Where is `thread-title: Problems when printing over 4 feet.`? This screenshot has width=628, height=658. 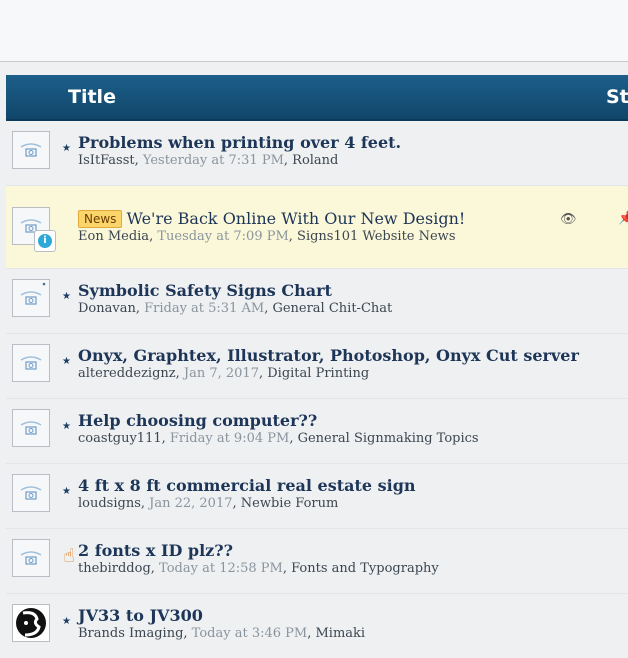
thread-title: Problems when printing over 4 feet. is located at coordinates (239, 142).